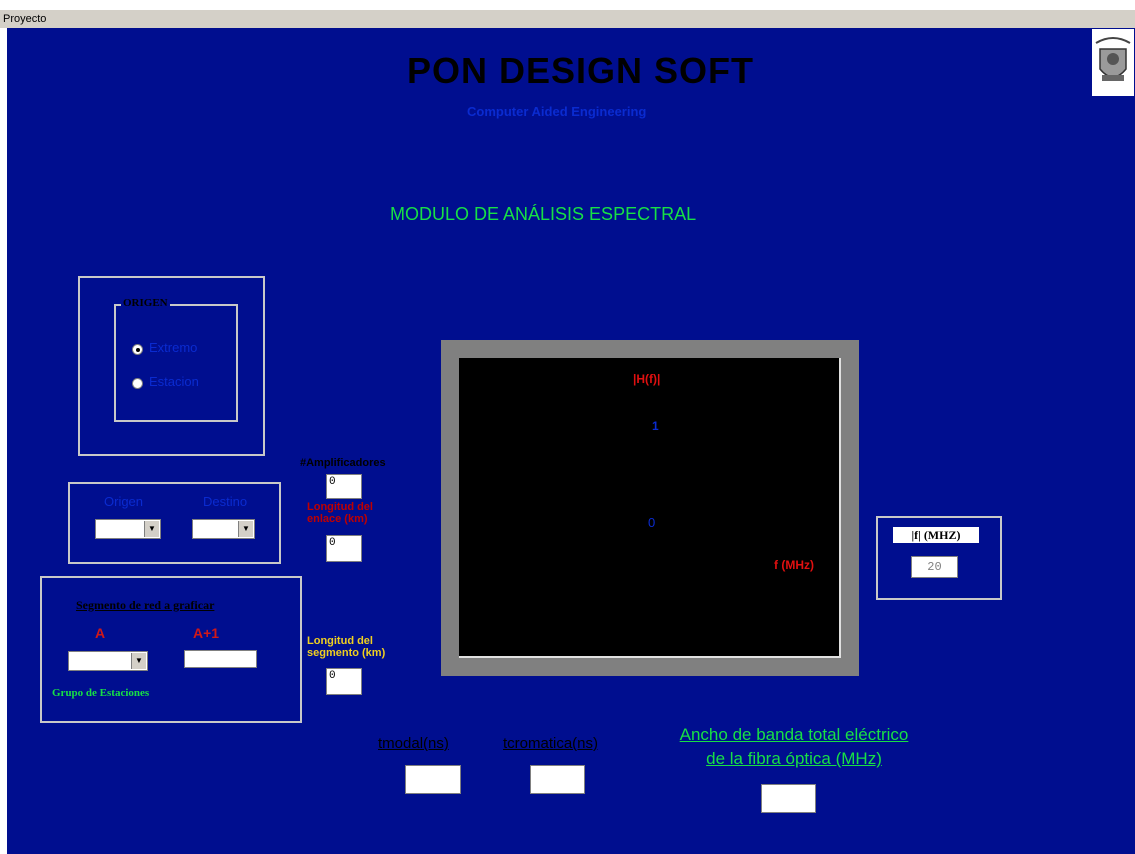 This screenshot has width=1135, height=854. Describe the element at coordinates (145, 605) in the screenshot. I see `segmento-legend: Segmento de red a graficar` at that location.